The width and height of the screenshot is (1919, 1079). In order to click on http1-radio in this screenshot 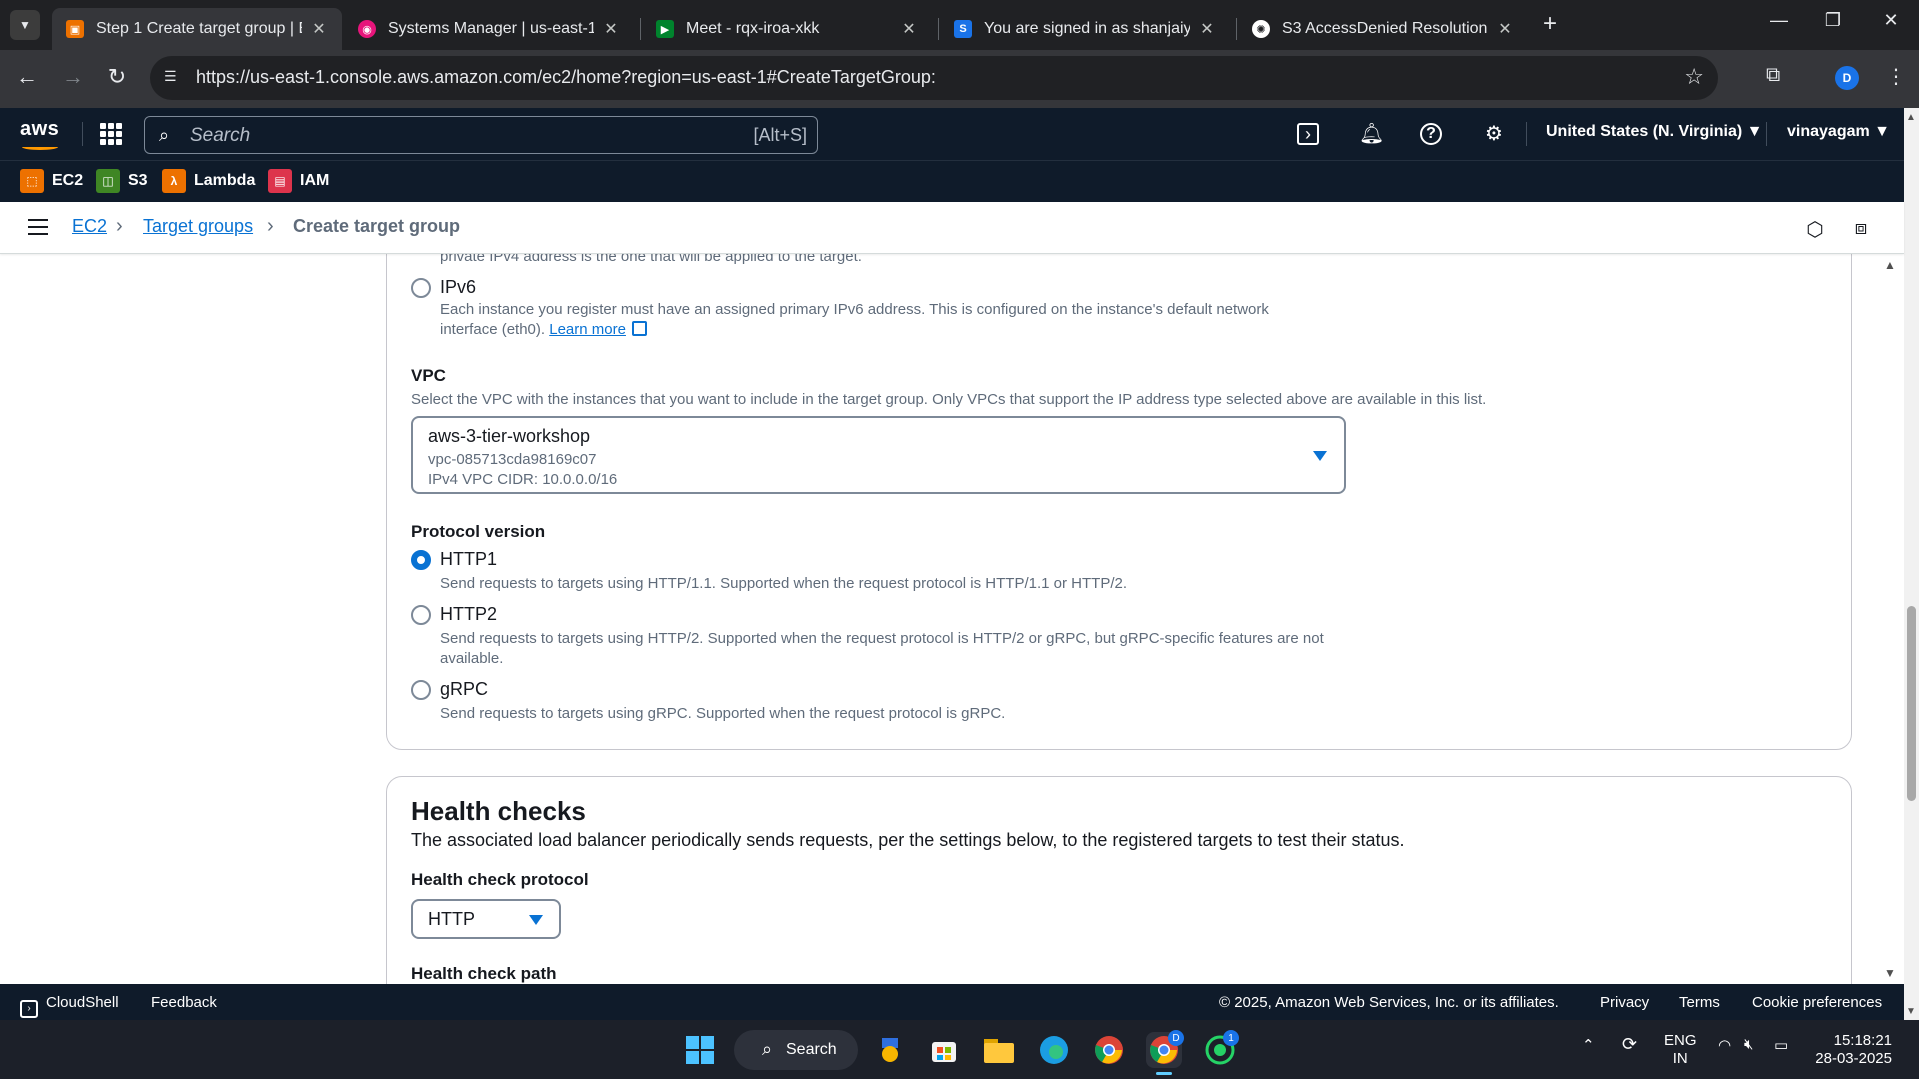, I will do `click(421, 560)`.